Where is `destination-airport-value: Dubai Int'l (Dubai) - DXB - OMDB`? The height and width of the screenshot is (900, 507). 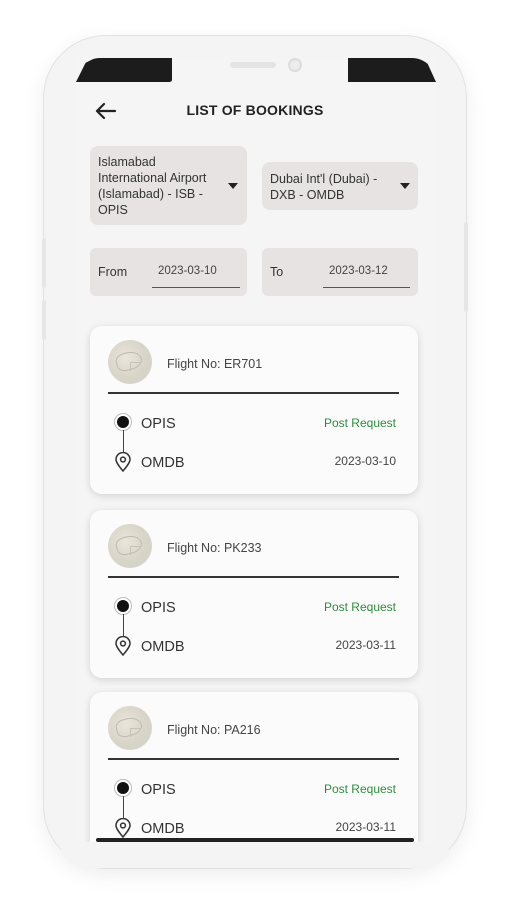 destination-airport-value: Dubai Int'l (Dubai) - DXB - OMDB is located at coordinates (324, 187).